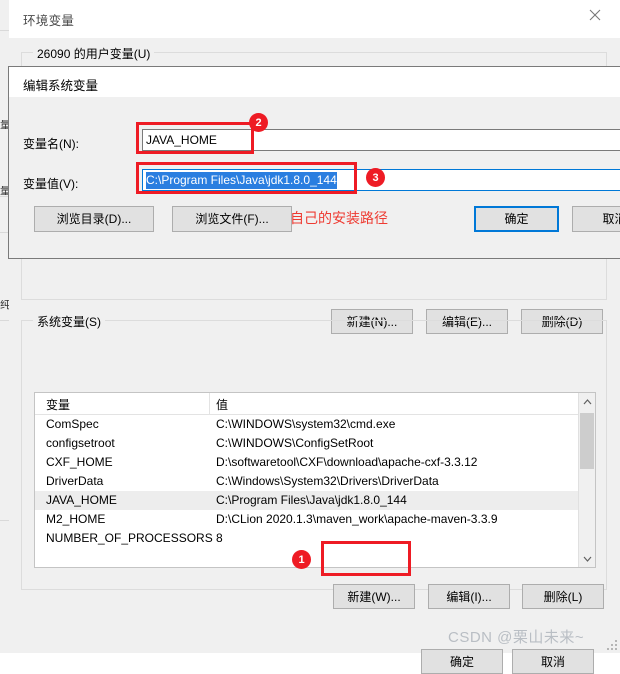  Describe the element at coordinates (306, 404) in the screenshot. I see `list-header: 变量 值` at that location.